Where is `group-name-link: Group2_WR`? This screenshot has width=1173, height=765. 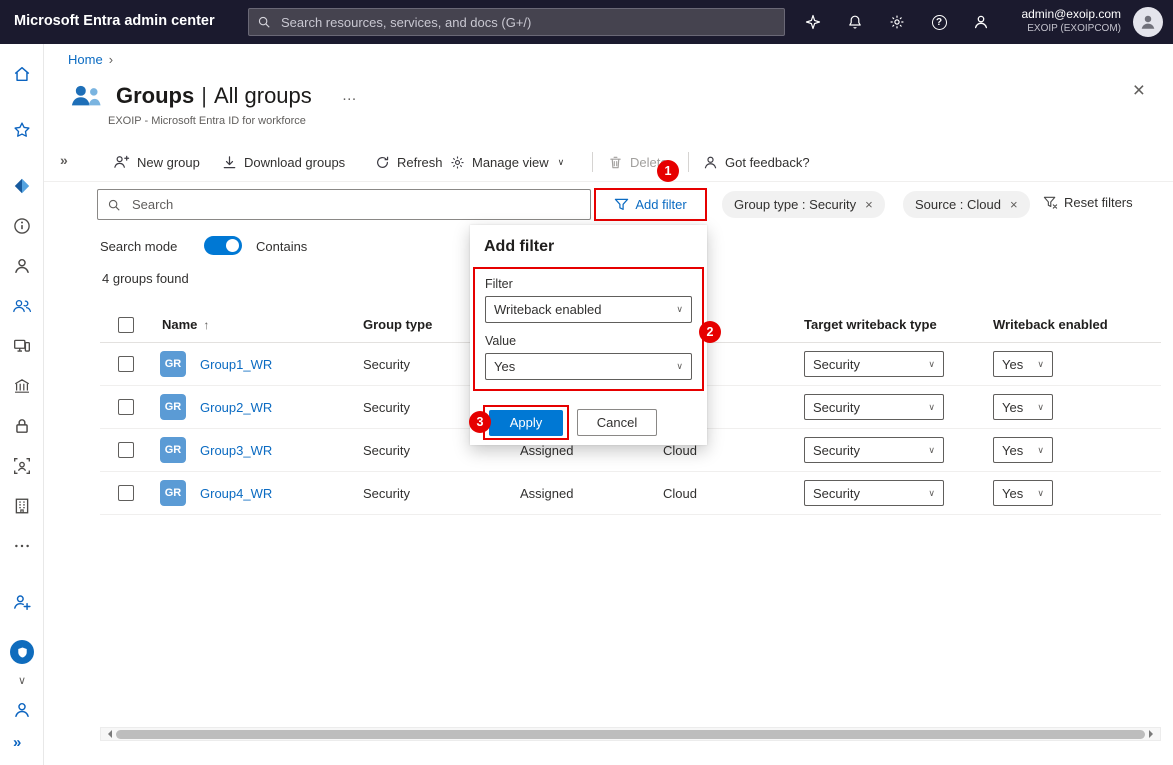
group-name-link: Group2_WR is located at coordinates (236, 407).